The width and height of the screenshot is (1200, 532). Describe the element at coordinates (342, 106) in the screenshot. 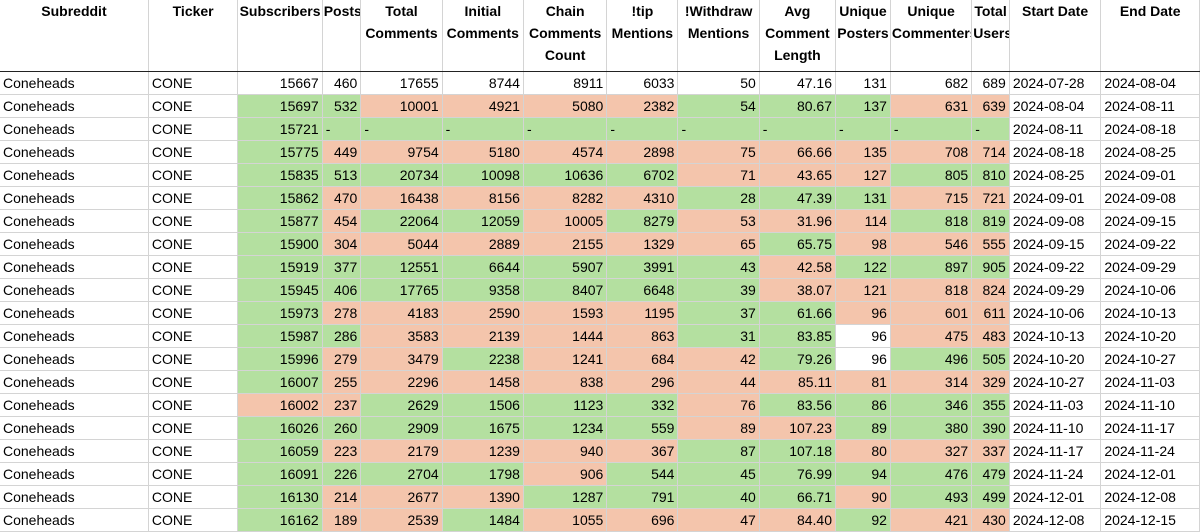

I see `cell-posts: 532` at that location.